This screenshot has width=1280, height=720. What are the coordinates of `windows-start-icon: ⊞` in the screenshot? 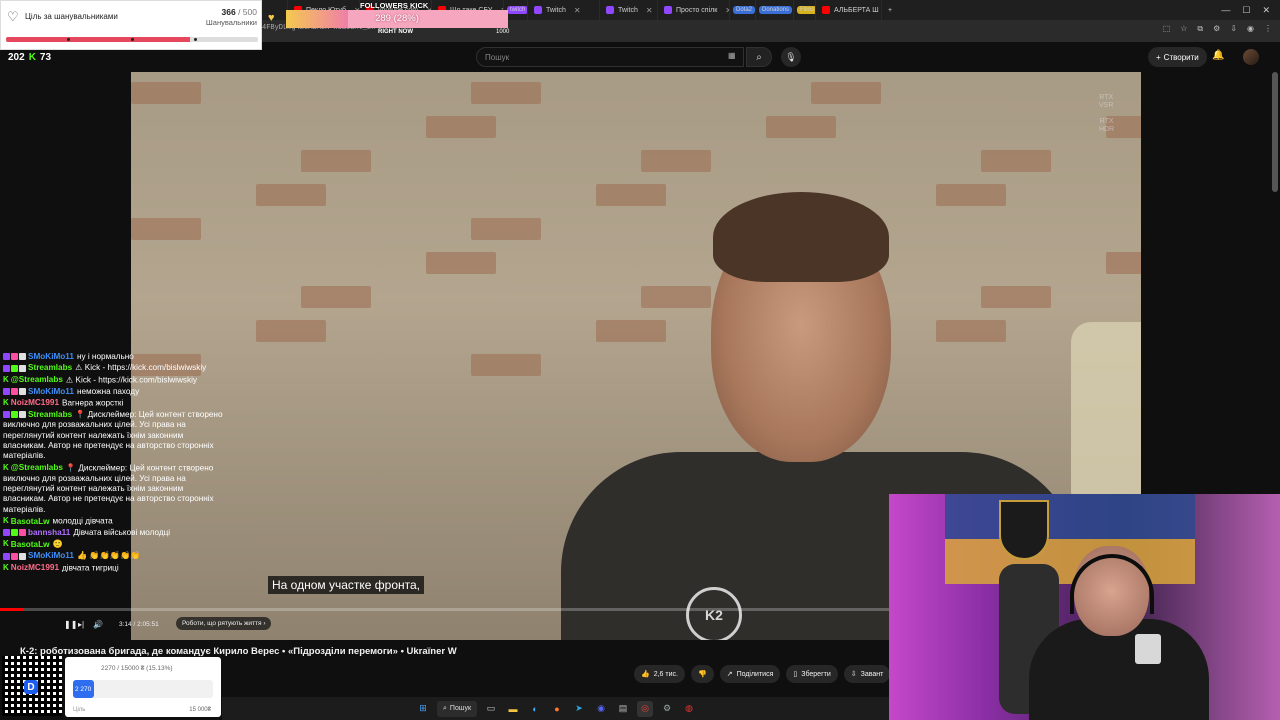 It's located at (423, 709).